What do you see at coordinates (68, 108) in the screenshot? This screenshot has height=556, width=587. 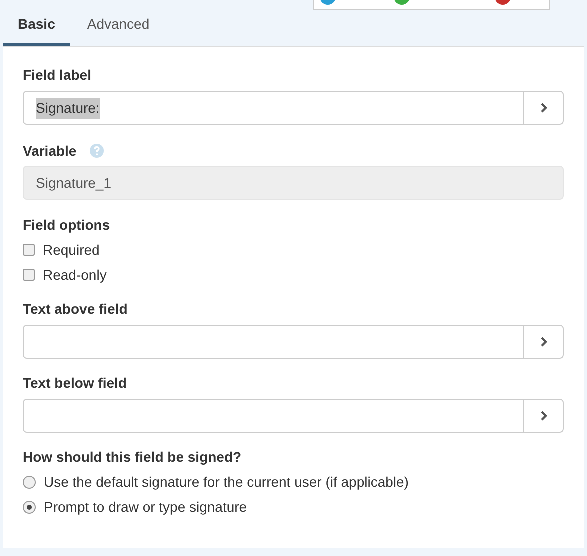 I see `field-value: Signature:` at bounding box center [68, 108].